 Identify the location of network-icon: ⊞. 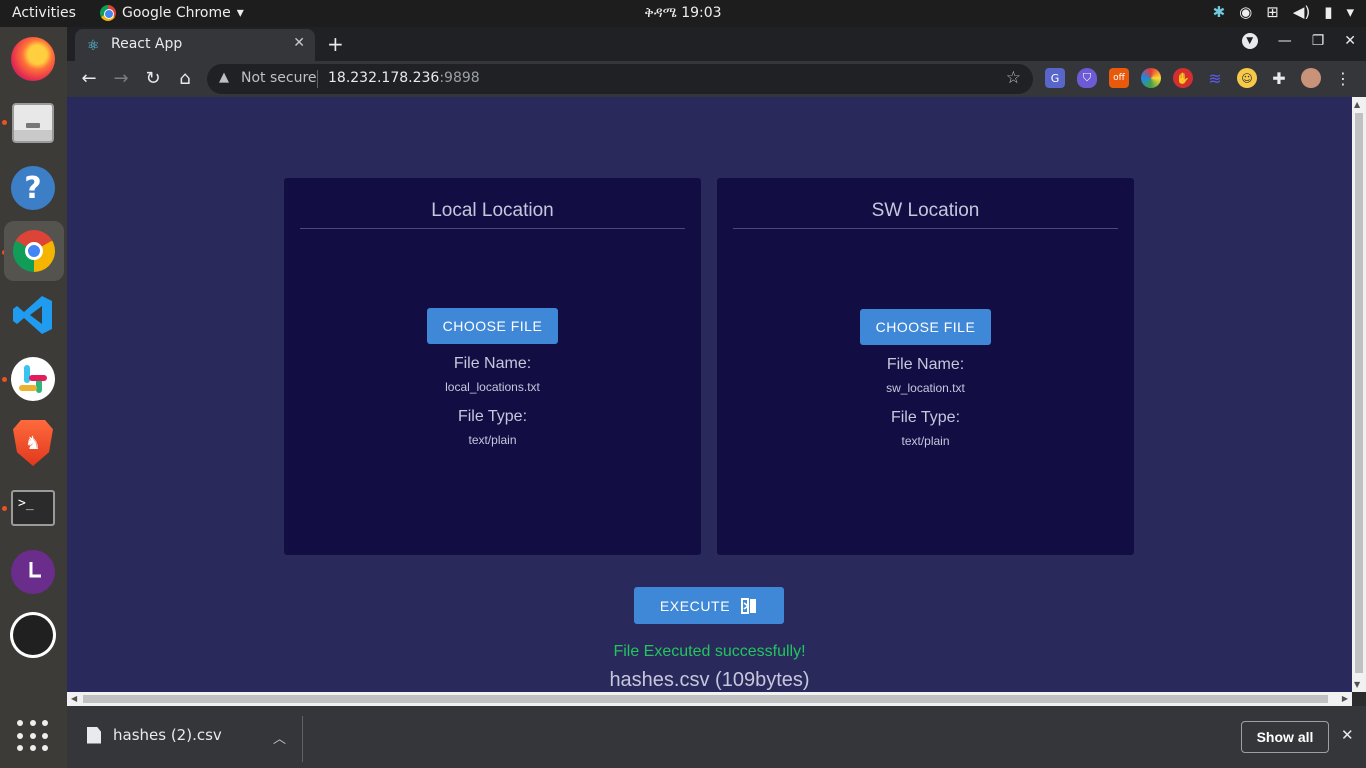
(1272, 12).